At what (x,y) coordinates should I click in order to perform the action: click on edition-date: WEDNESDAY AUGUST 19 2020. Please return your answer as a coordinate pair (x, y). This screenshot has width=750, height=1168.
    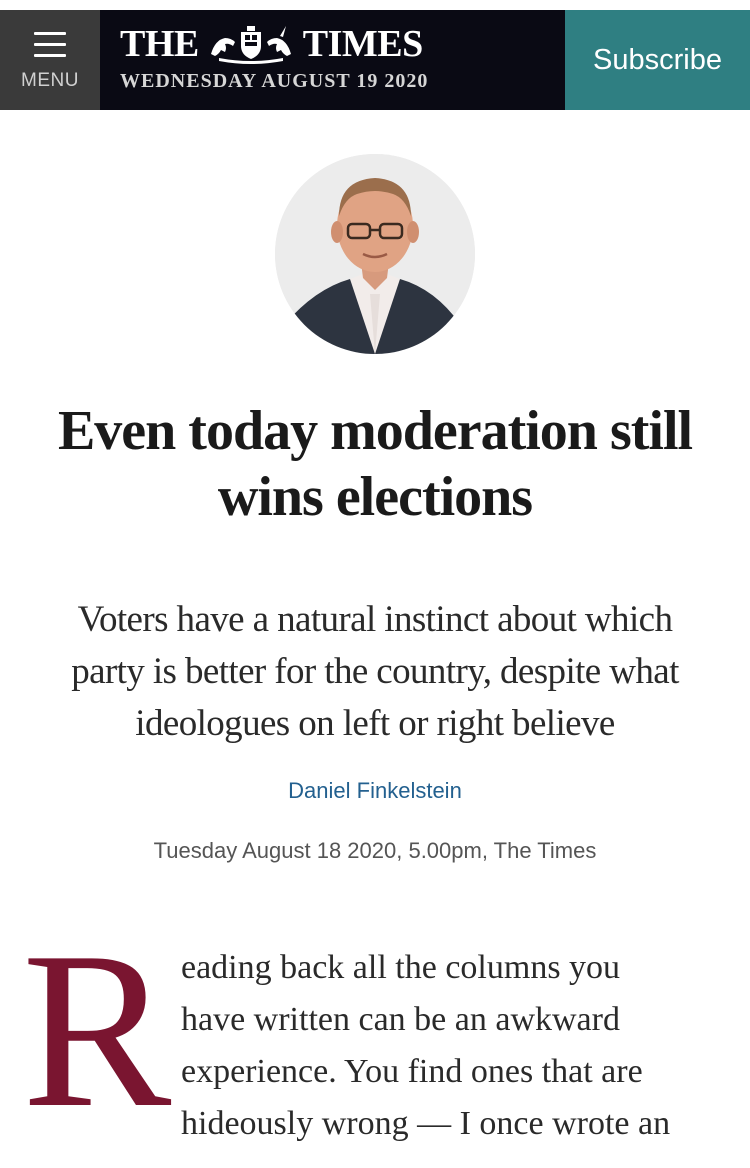
    Looking at the image, I should click on (274, 81).